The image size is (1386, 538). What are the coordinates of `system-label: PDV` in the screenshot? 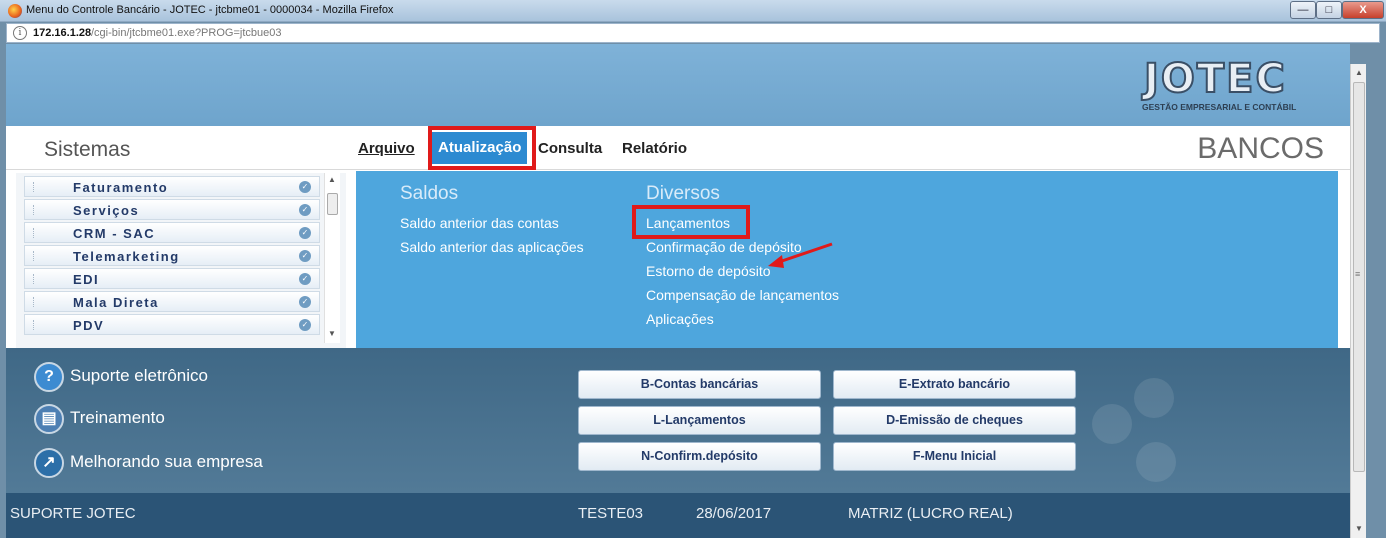 It's located at (89, 325).